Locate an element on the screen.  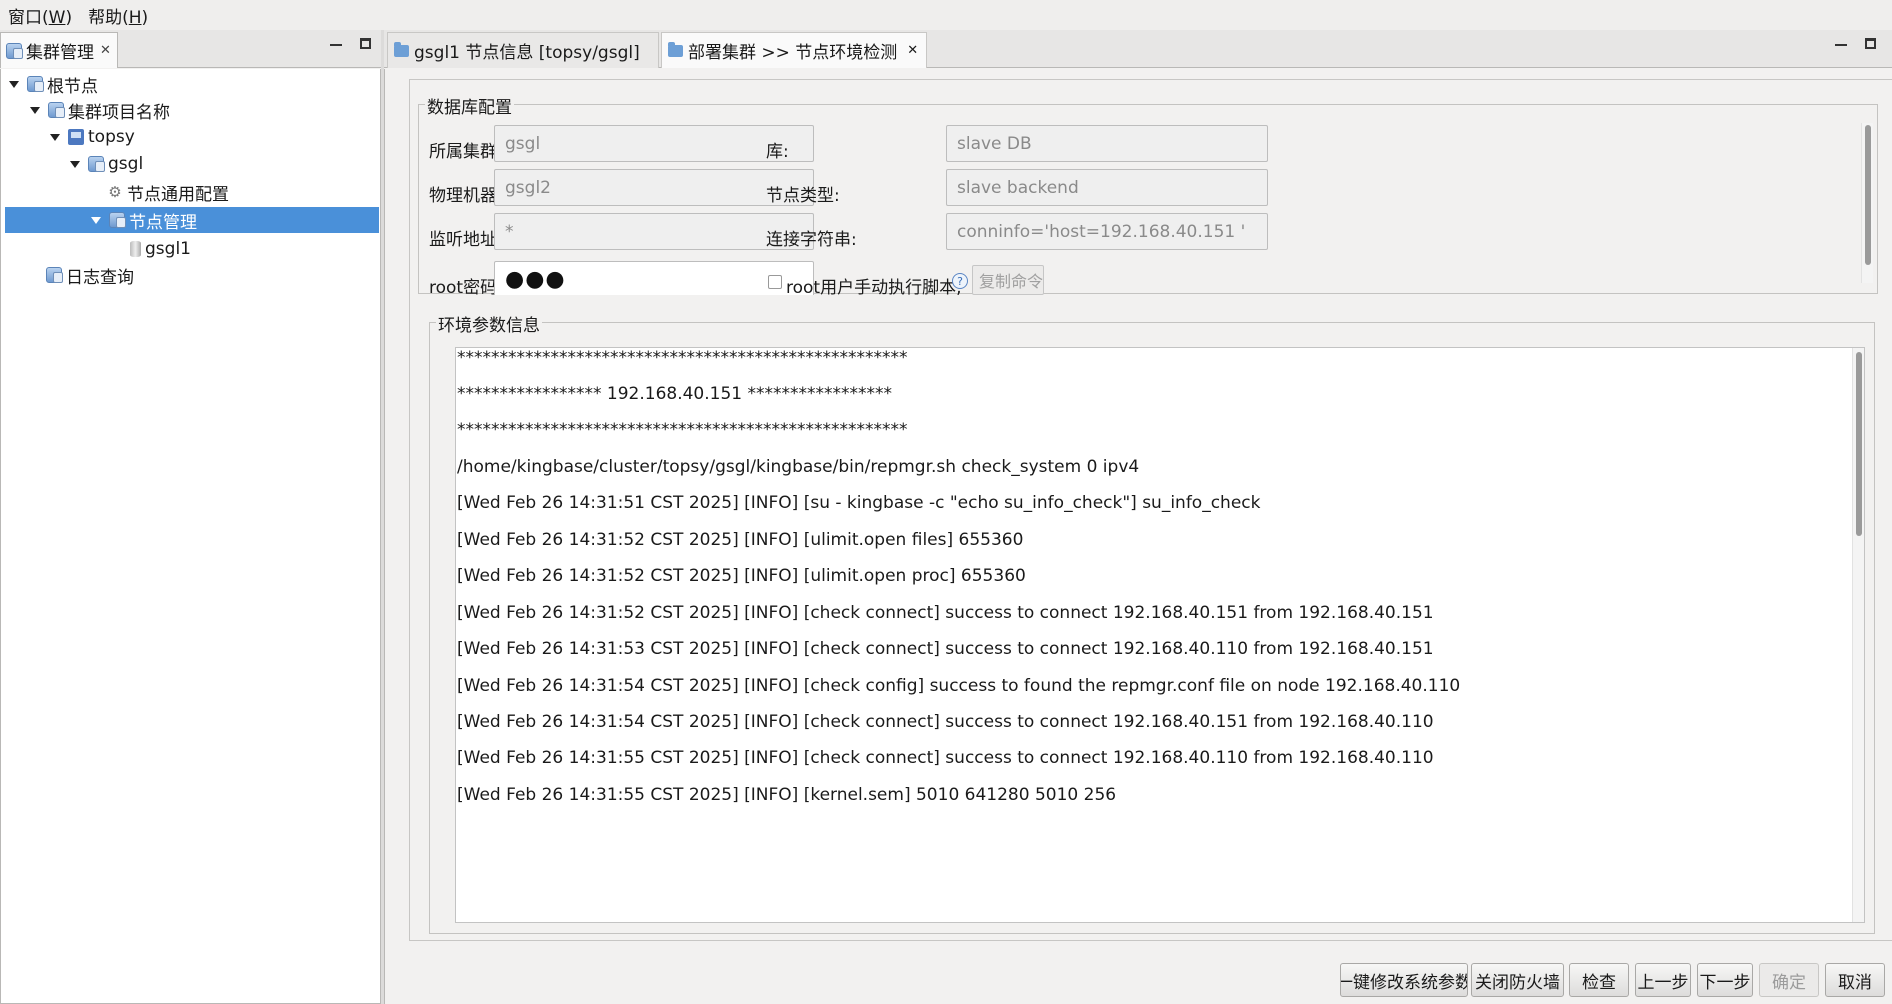
tree-item-root: 根节点 is located at coordinates (53, 84).